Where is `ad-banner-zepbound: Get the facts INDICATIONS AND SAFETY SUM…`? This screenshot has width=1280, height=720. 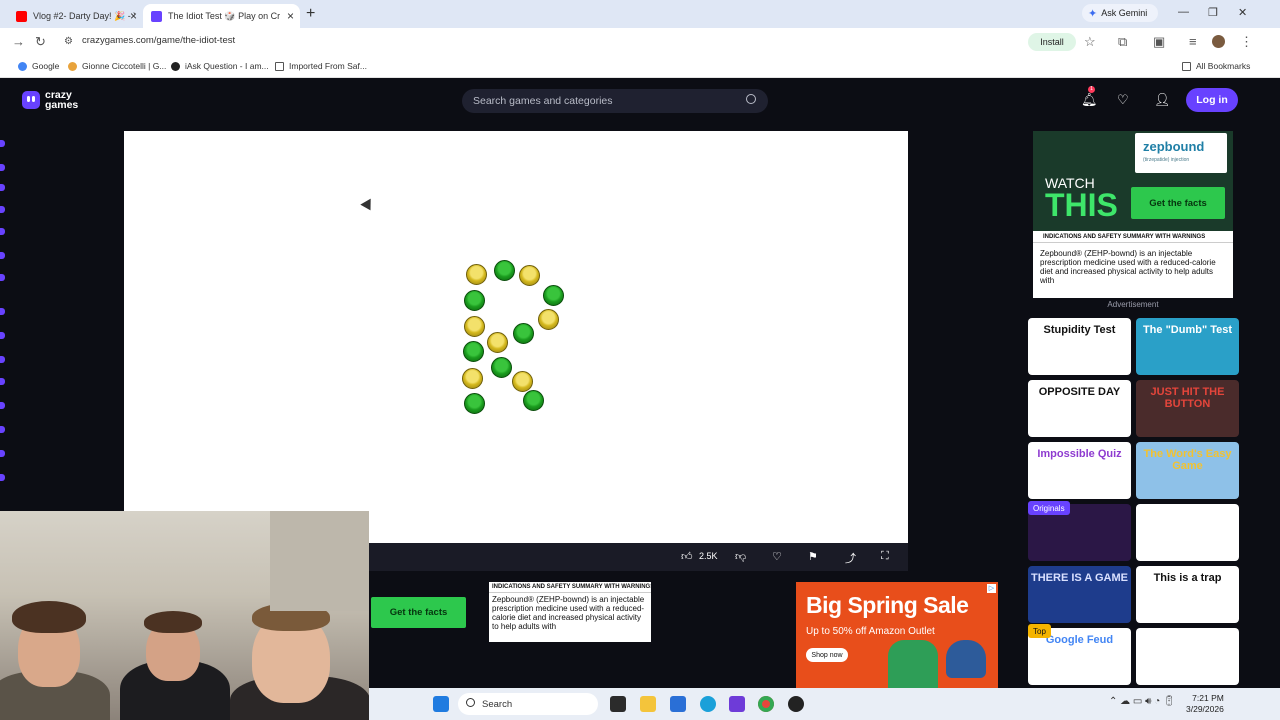
ad-banner-zepbound: Get the facts INDICATIONS AND SAFETY SUM… is located at coordinates (510, 612).